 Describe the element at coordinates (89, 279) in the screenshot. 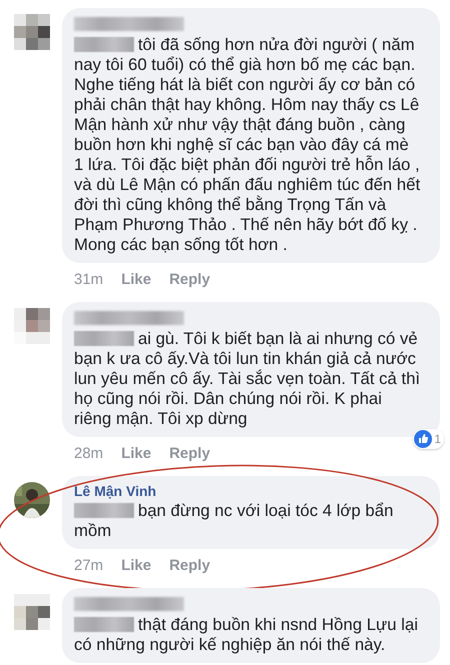

I see `timestamp: 31m` at that location.